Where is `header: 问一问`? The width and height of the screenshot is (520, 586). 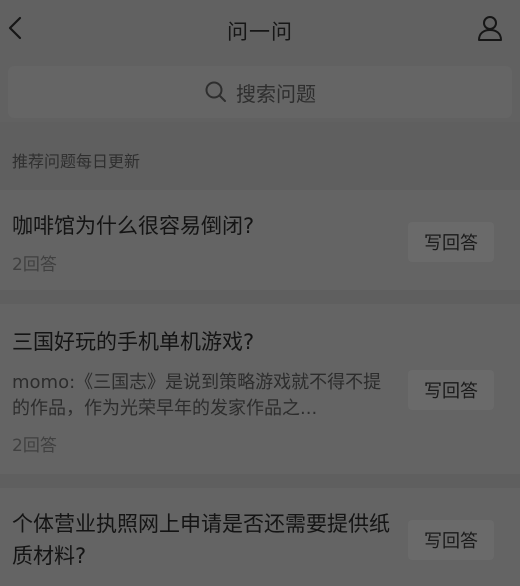 header: 问一问 is located at coordinates (260, 31).